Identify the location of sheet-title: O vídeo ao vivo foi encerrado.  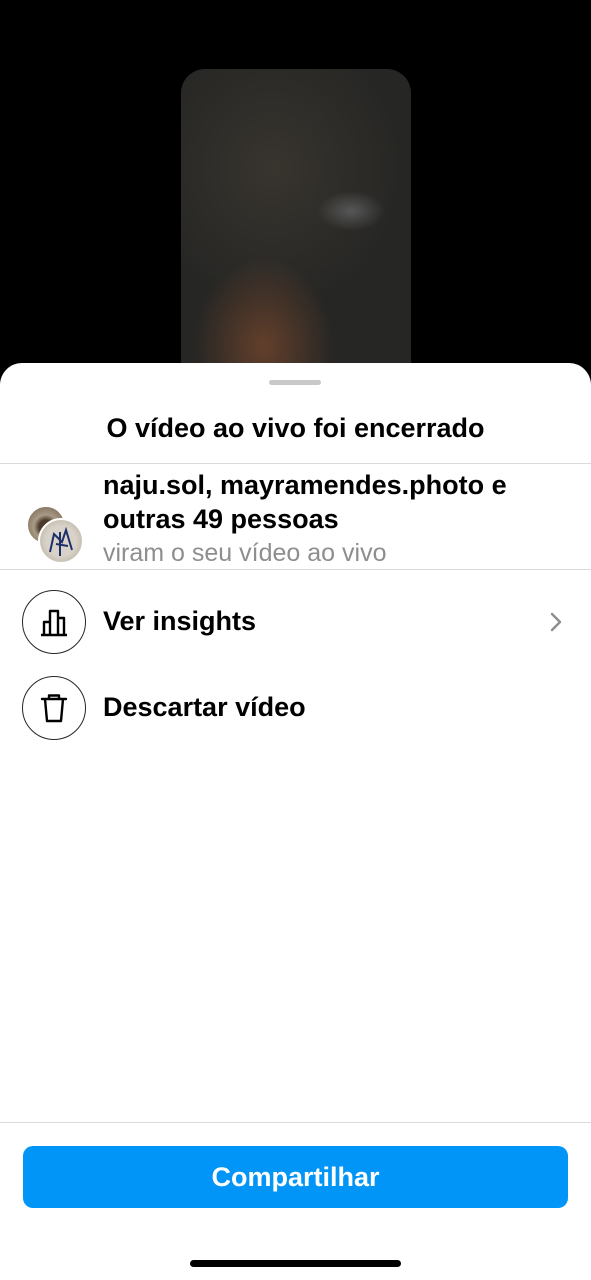
(295, 428).